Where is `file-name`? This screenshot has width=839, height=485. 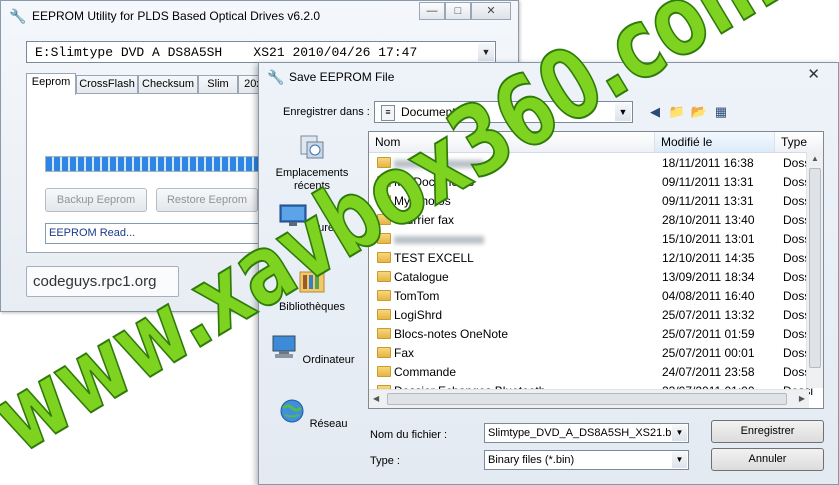 file-name is located at coordinates (439, 239).